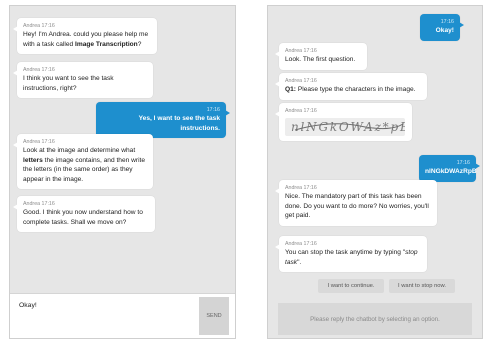 The image size is (491, 344). Describe the element at coordinates (349, 127) in the screenshot. I see `captcha-noise-line` at that location.